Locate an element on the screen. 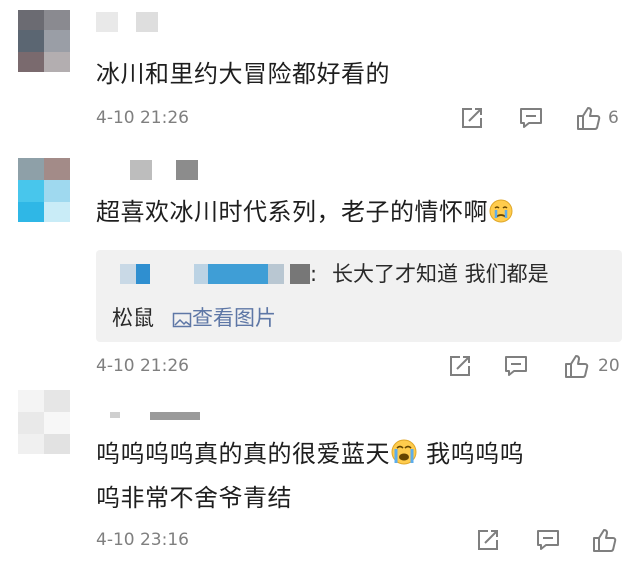 This screenshot has width=640, height=568. timestamp: 4-10 23:16 is located at coordinates (142, 540).